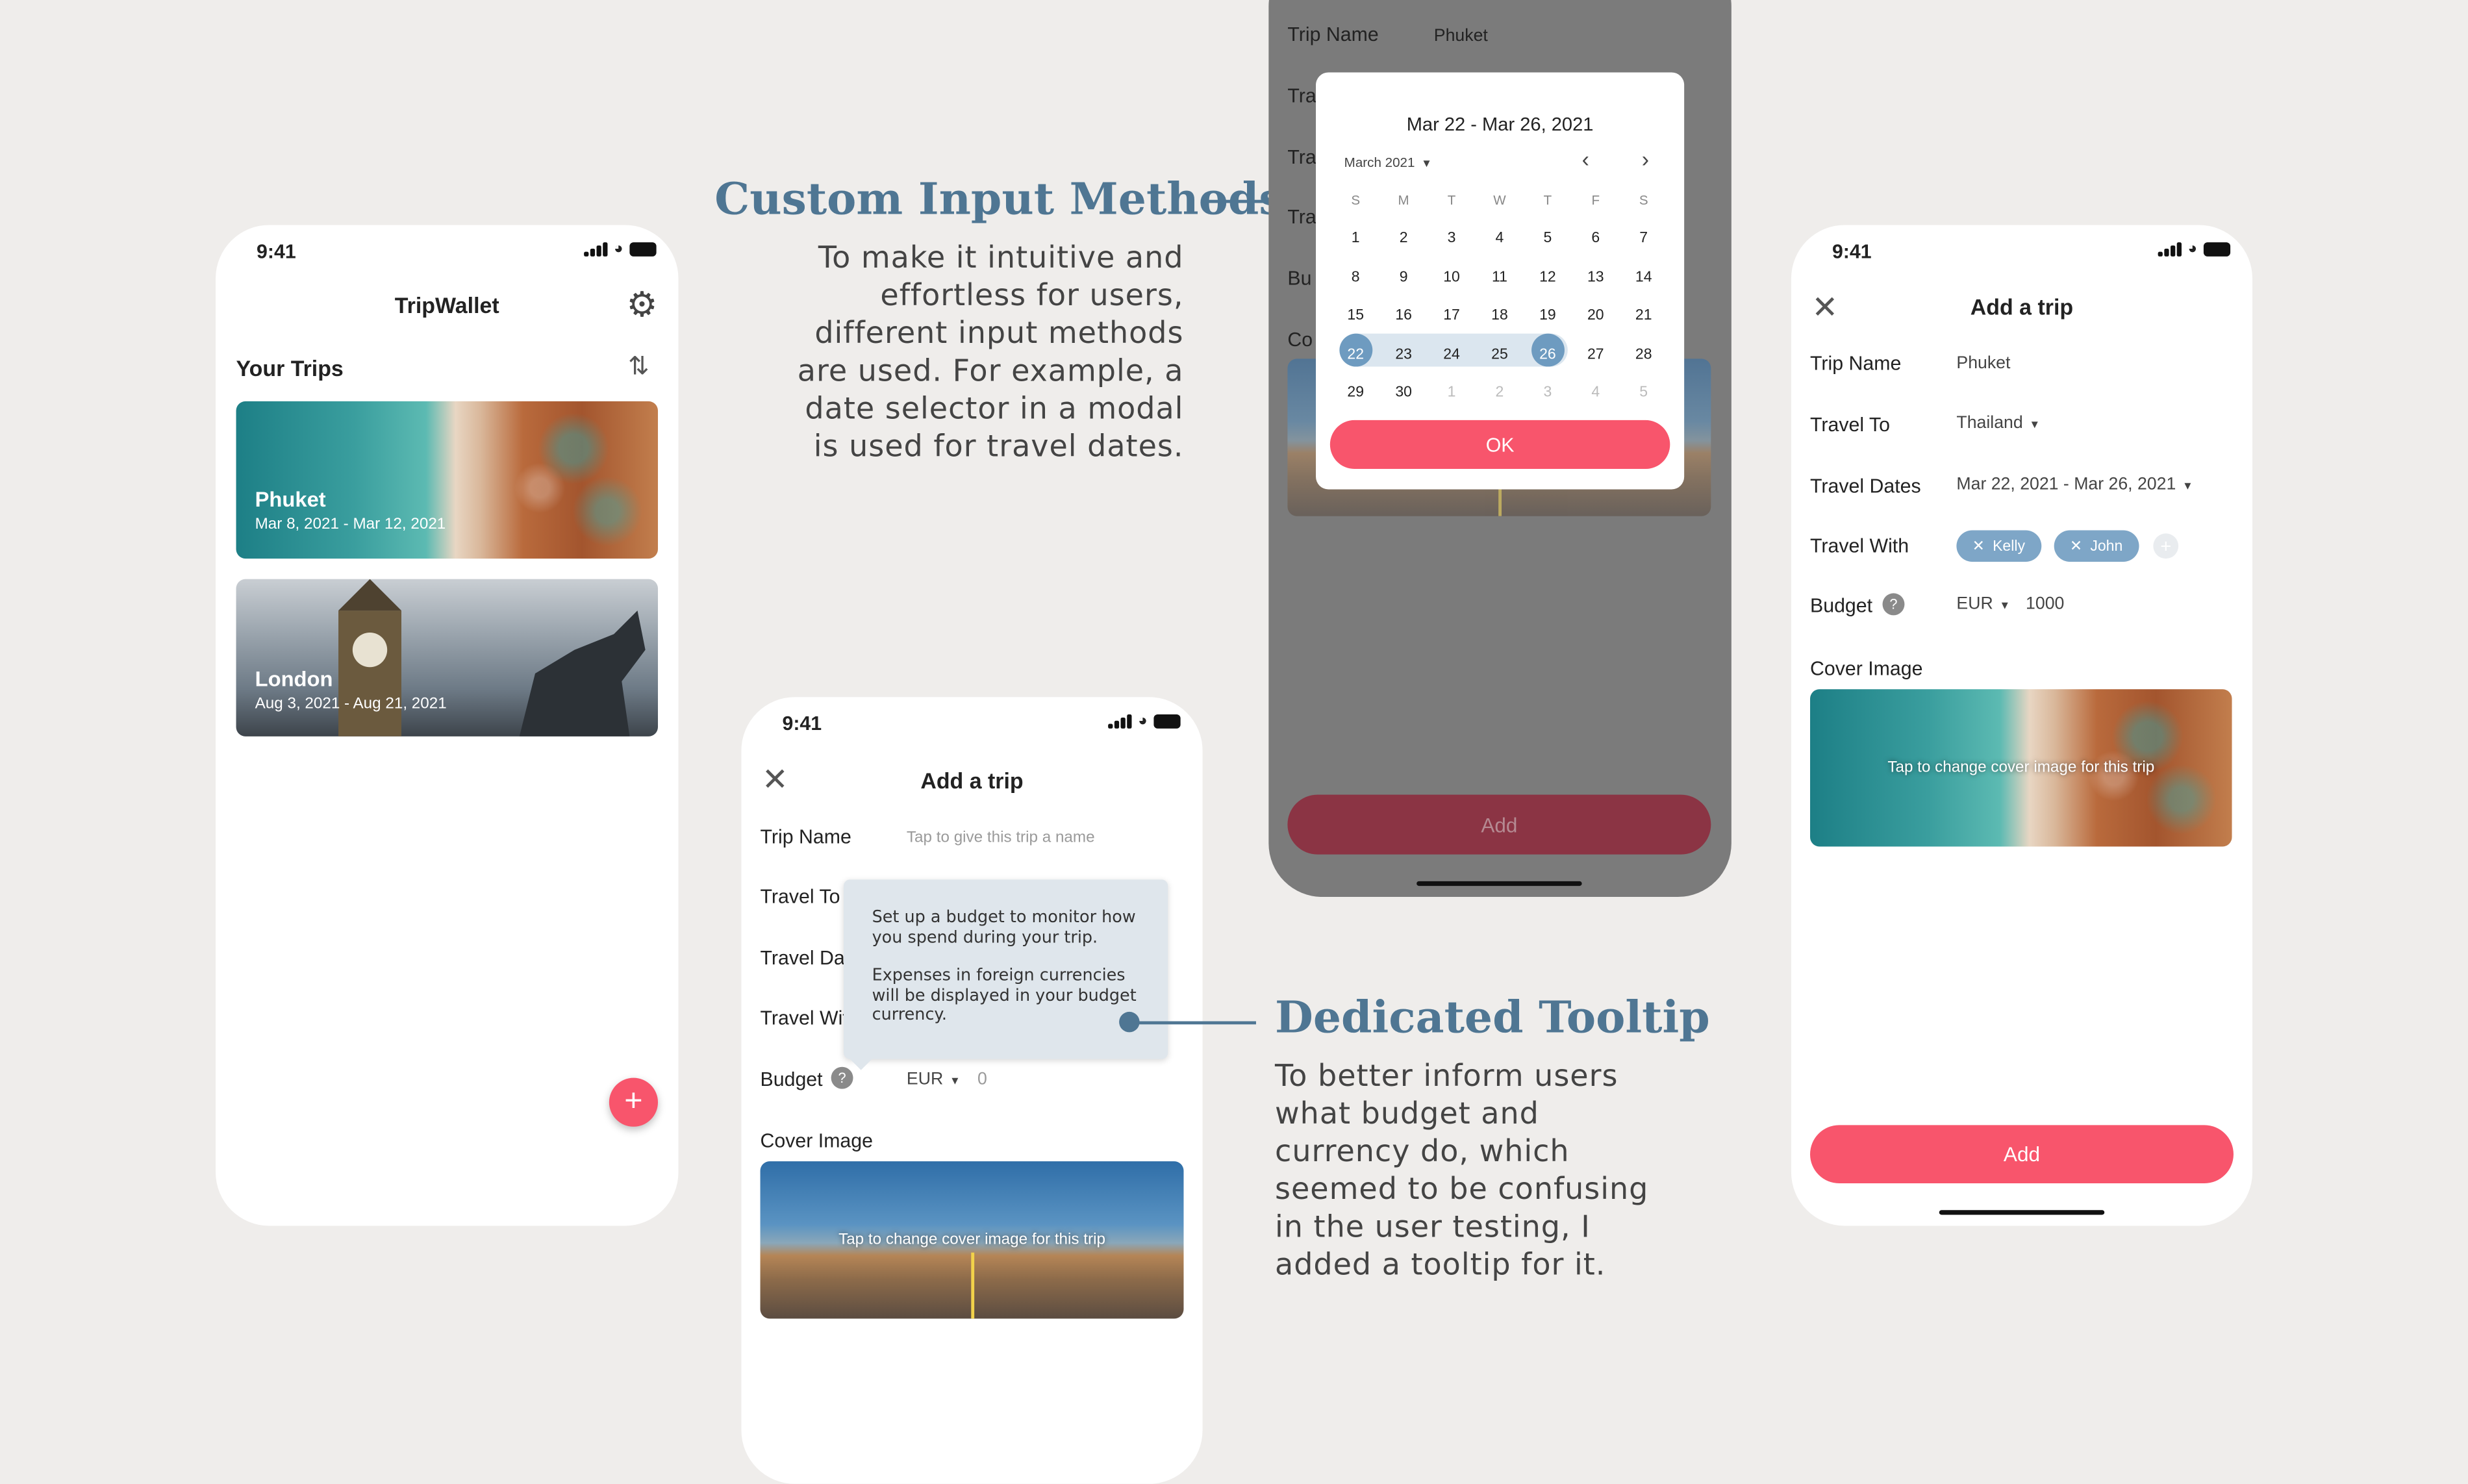 This screenshot has height=1484, width=2468. I want to click on day-cell: 25, so click(1500, 354).